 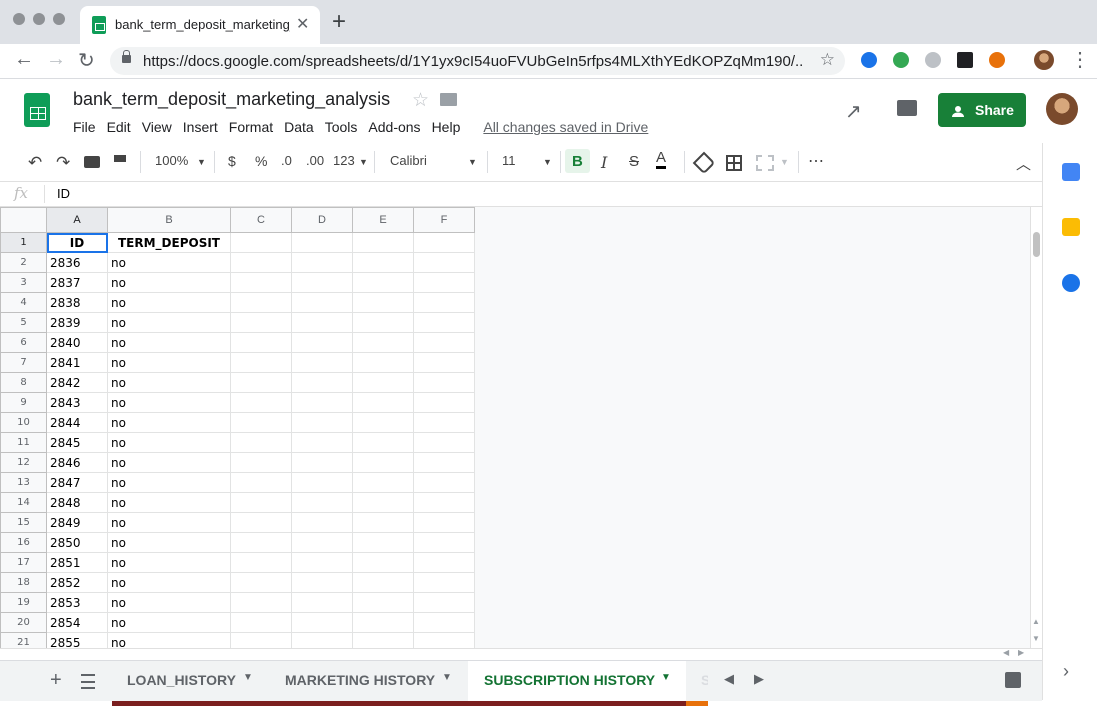 What do you see at coordinates (1006, 652) in the screenshot?
I see `scroll-left-icon: ◀` at bounding box center [1006, 652].